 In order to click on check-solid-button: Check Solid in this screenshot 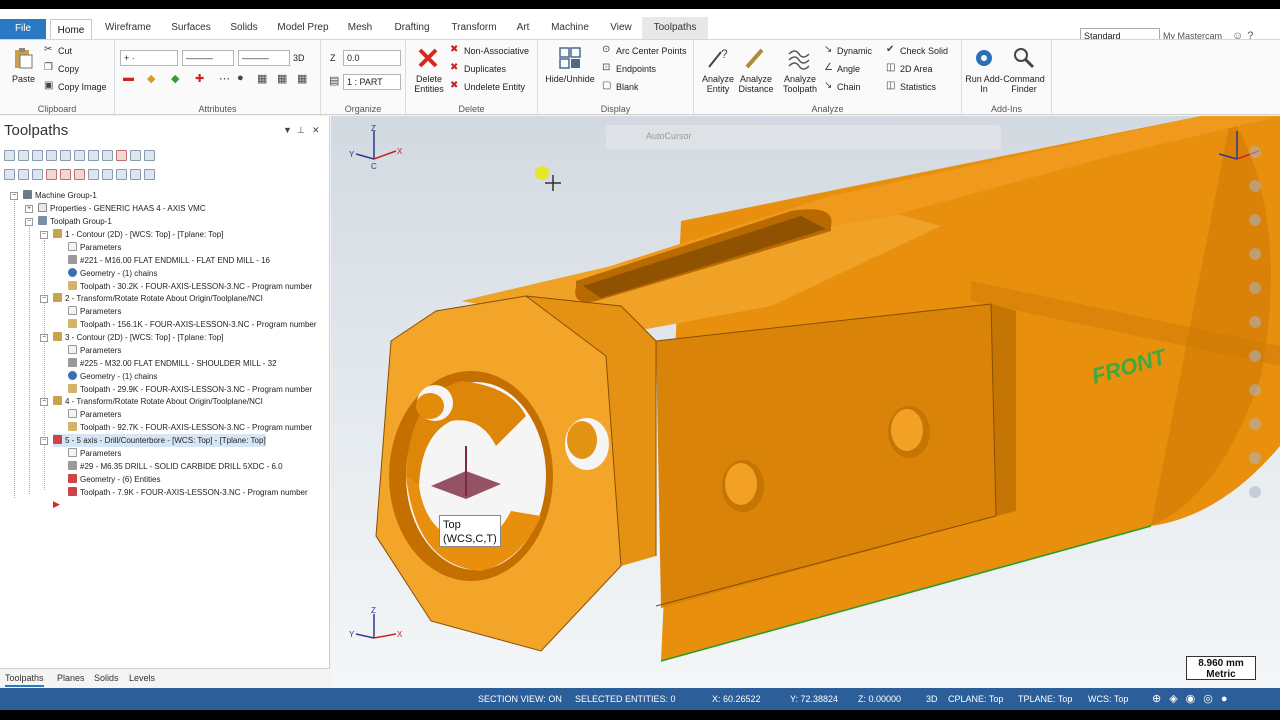, I will do `click(924, 51)`.